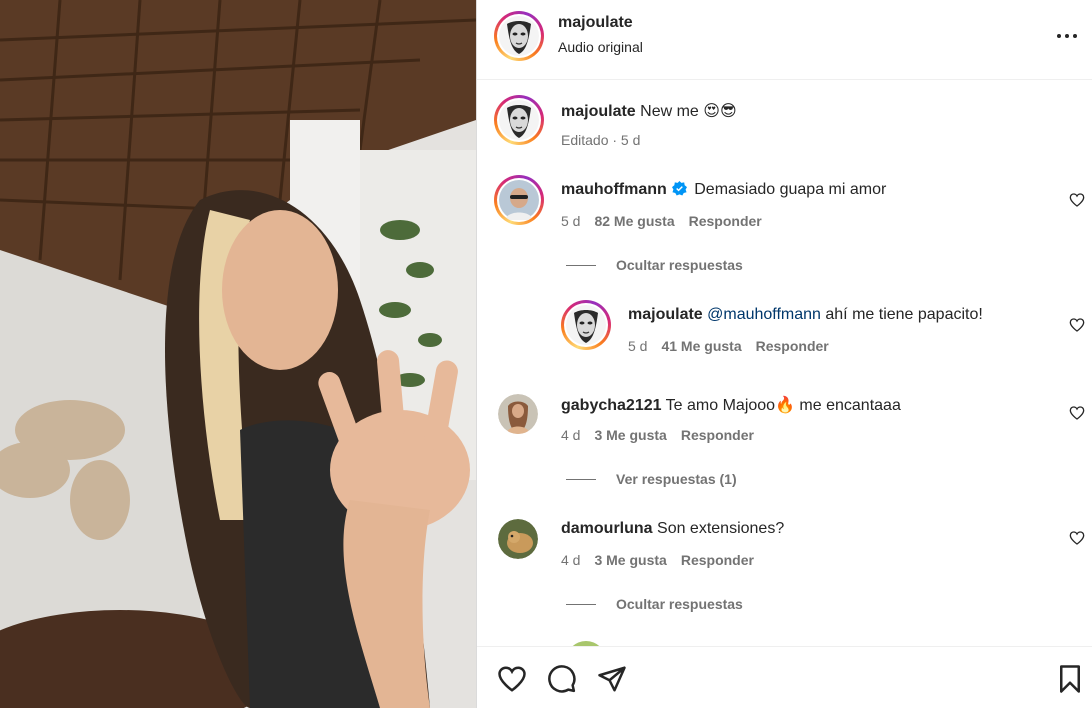 The width and height of the screenshot is (1092, 708). I want to click on reply-age: 5 d, so click(638, 346).